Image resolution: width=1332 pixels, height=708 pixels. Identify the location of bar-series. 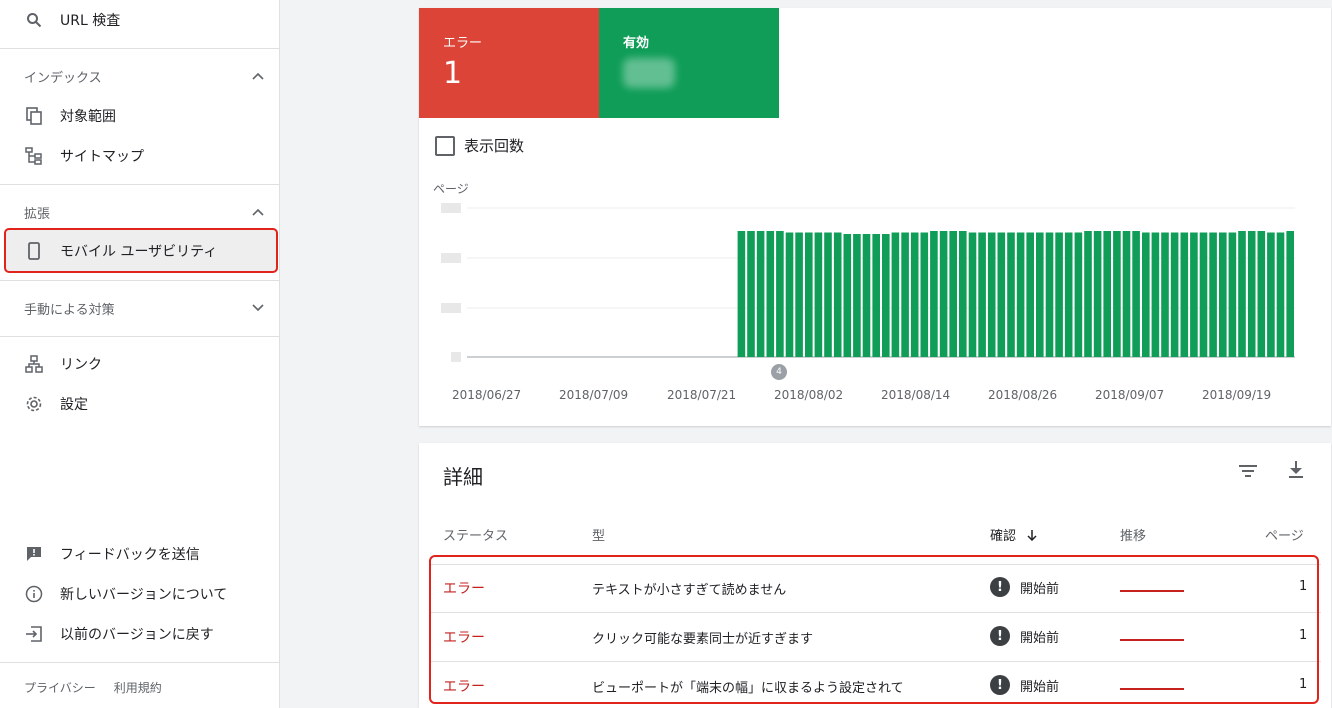
(1015, 294).